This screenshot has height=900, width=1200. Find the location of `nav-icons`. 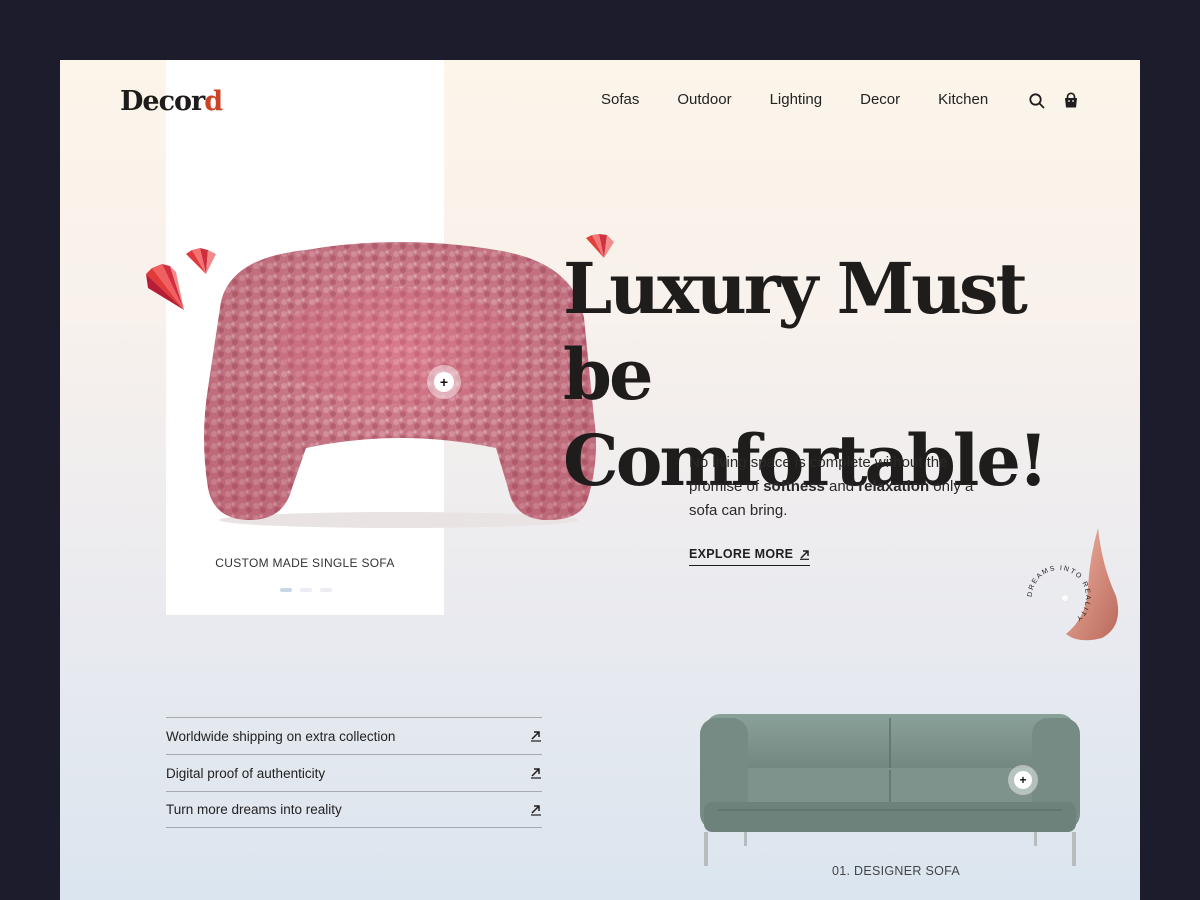

nav-icons is located at coordinates (1054, 101).